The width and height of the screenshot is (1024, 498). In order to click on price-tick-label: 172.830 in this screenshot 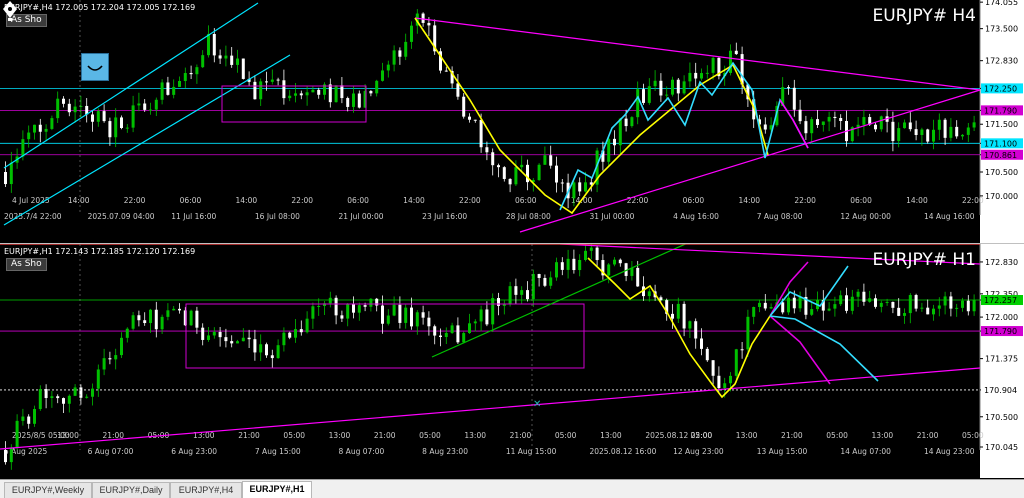, I will do `click(1001, 61)`.